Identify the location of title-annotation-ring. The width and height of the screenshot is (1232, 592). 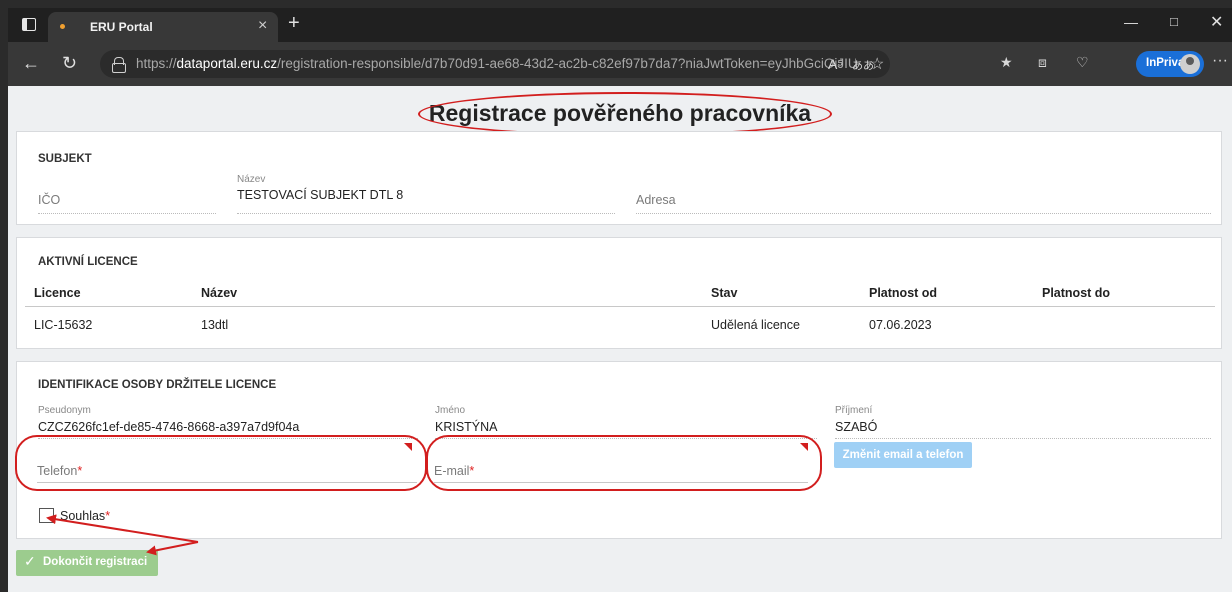
(625, 114).